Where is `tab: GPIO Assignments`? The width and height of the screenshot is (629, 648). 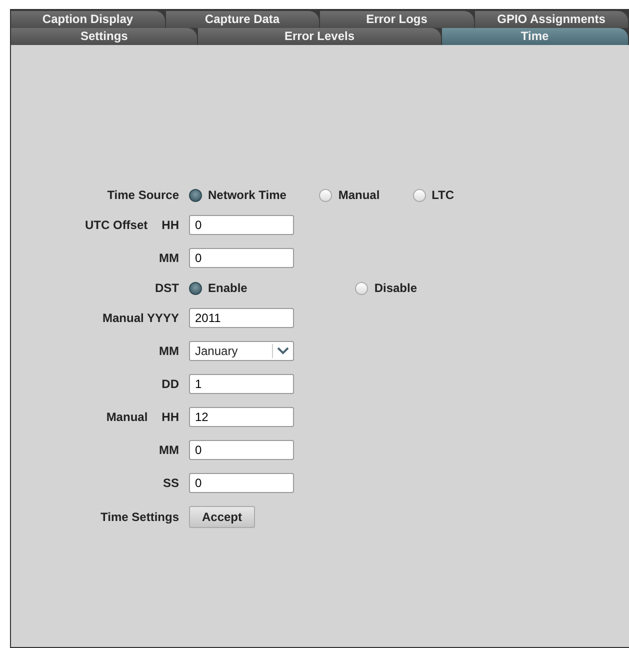 tab: GPIO Assignments is located at coordinates (551, 19).